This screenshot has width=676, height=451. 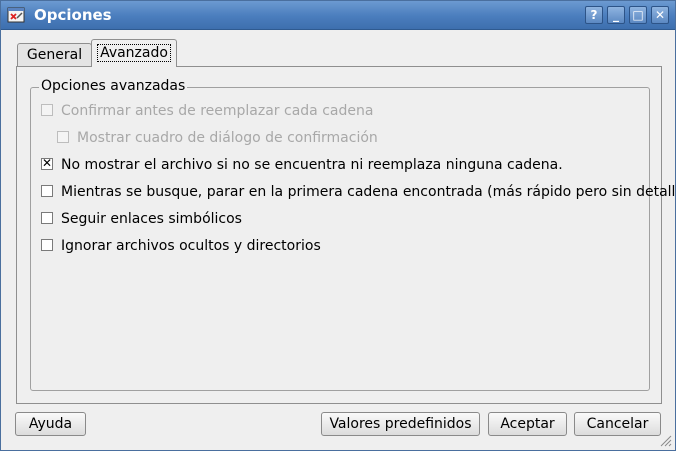 I want to click on confirm-replace-checkbox, so click(x=47, y=110).